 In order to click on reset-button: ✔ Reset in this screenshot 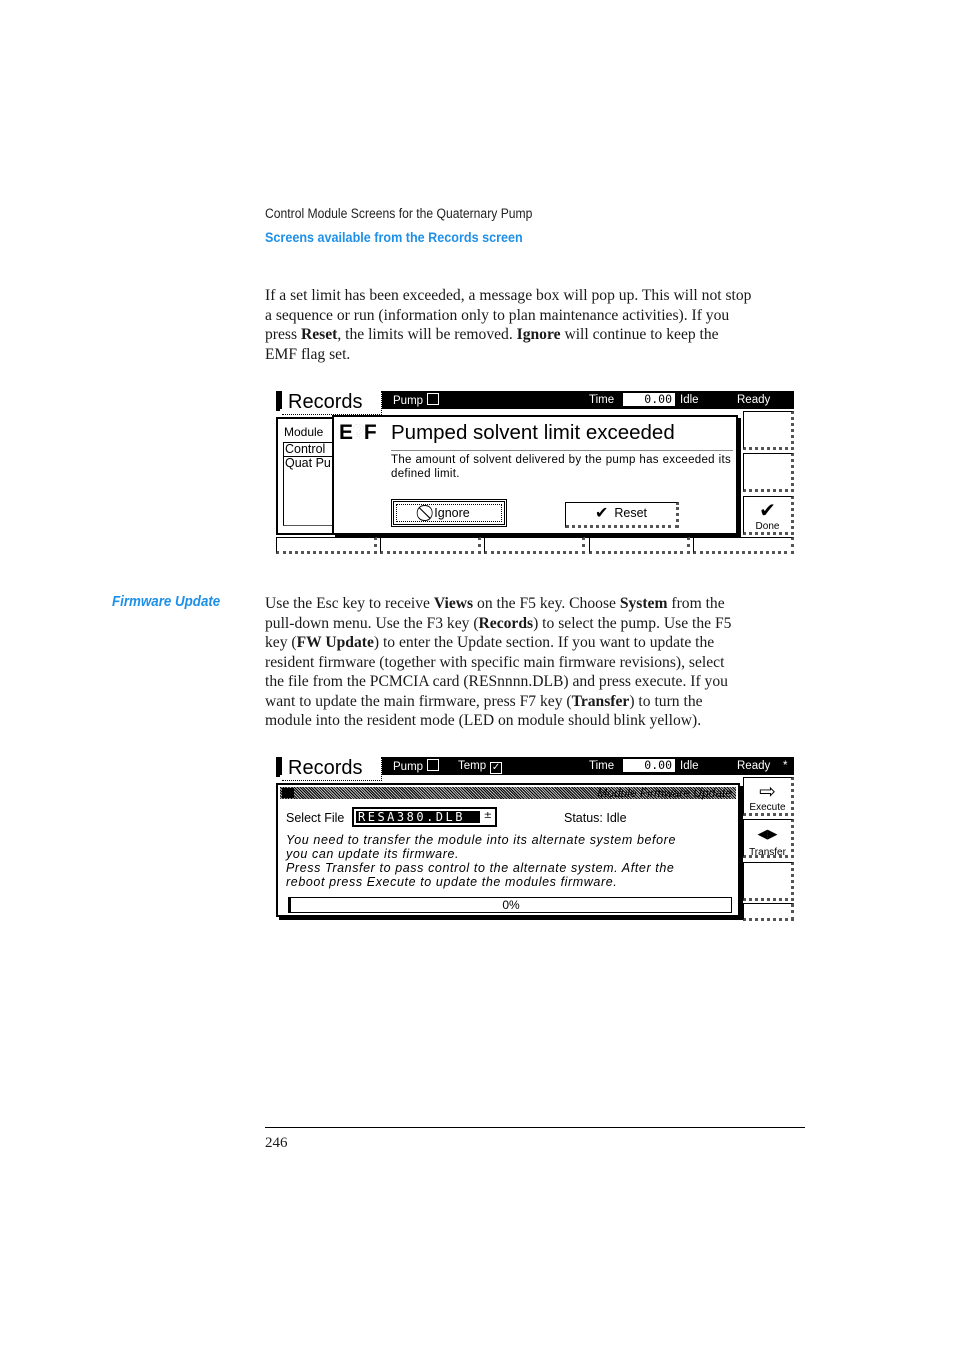, I will do `click(622, 515)`.